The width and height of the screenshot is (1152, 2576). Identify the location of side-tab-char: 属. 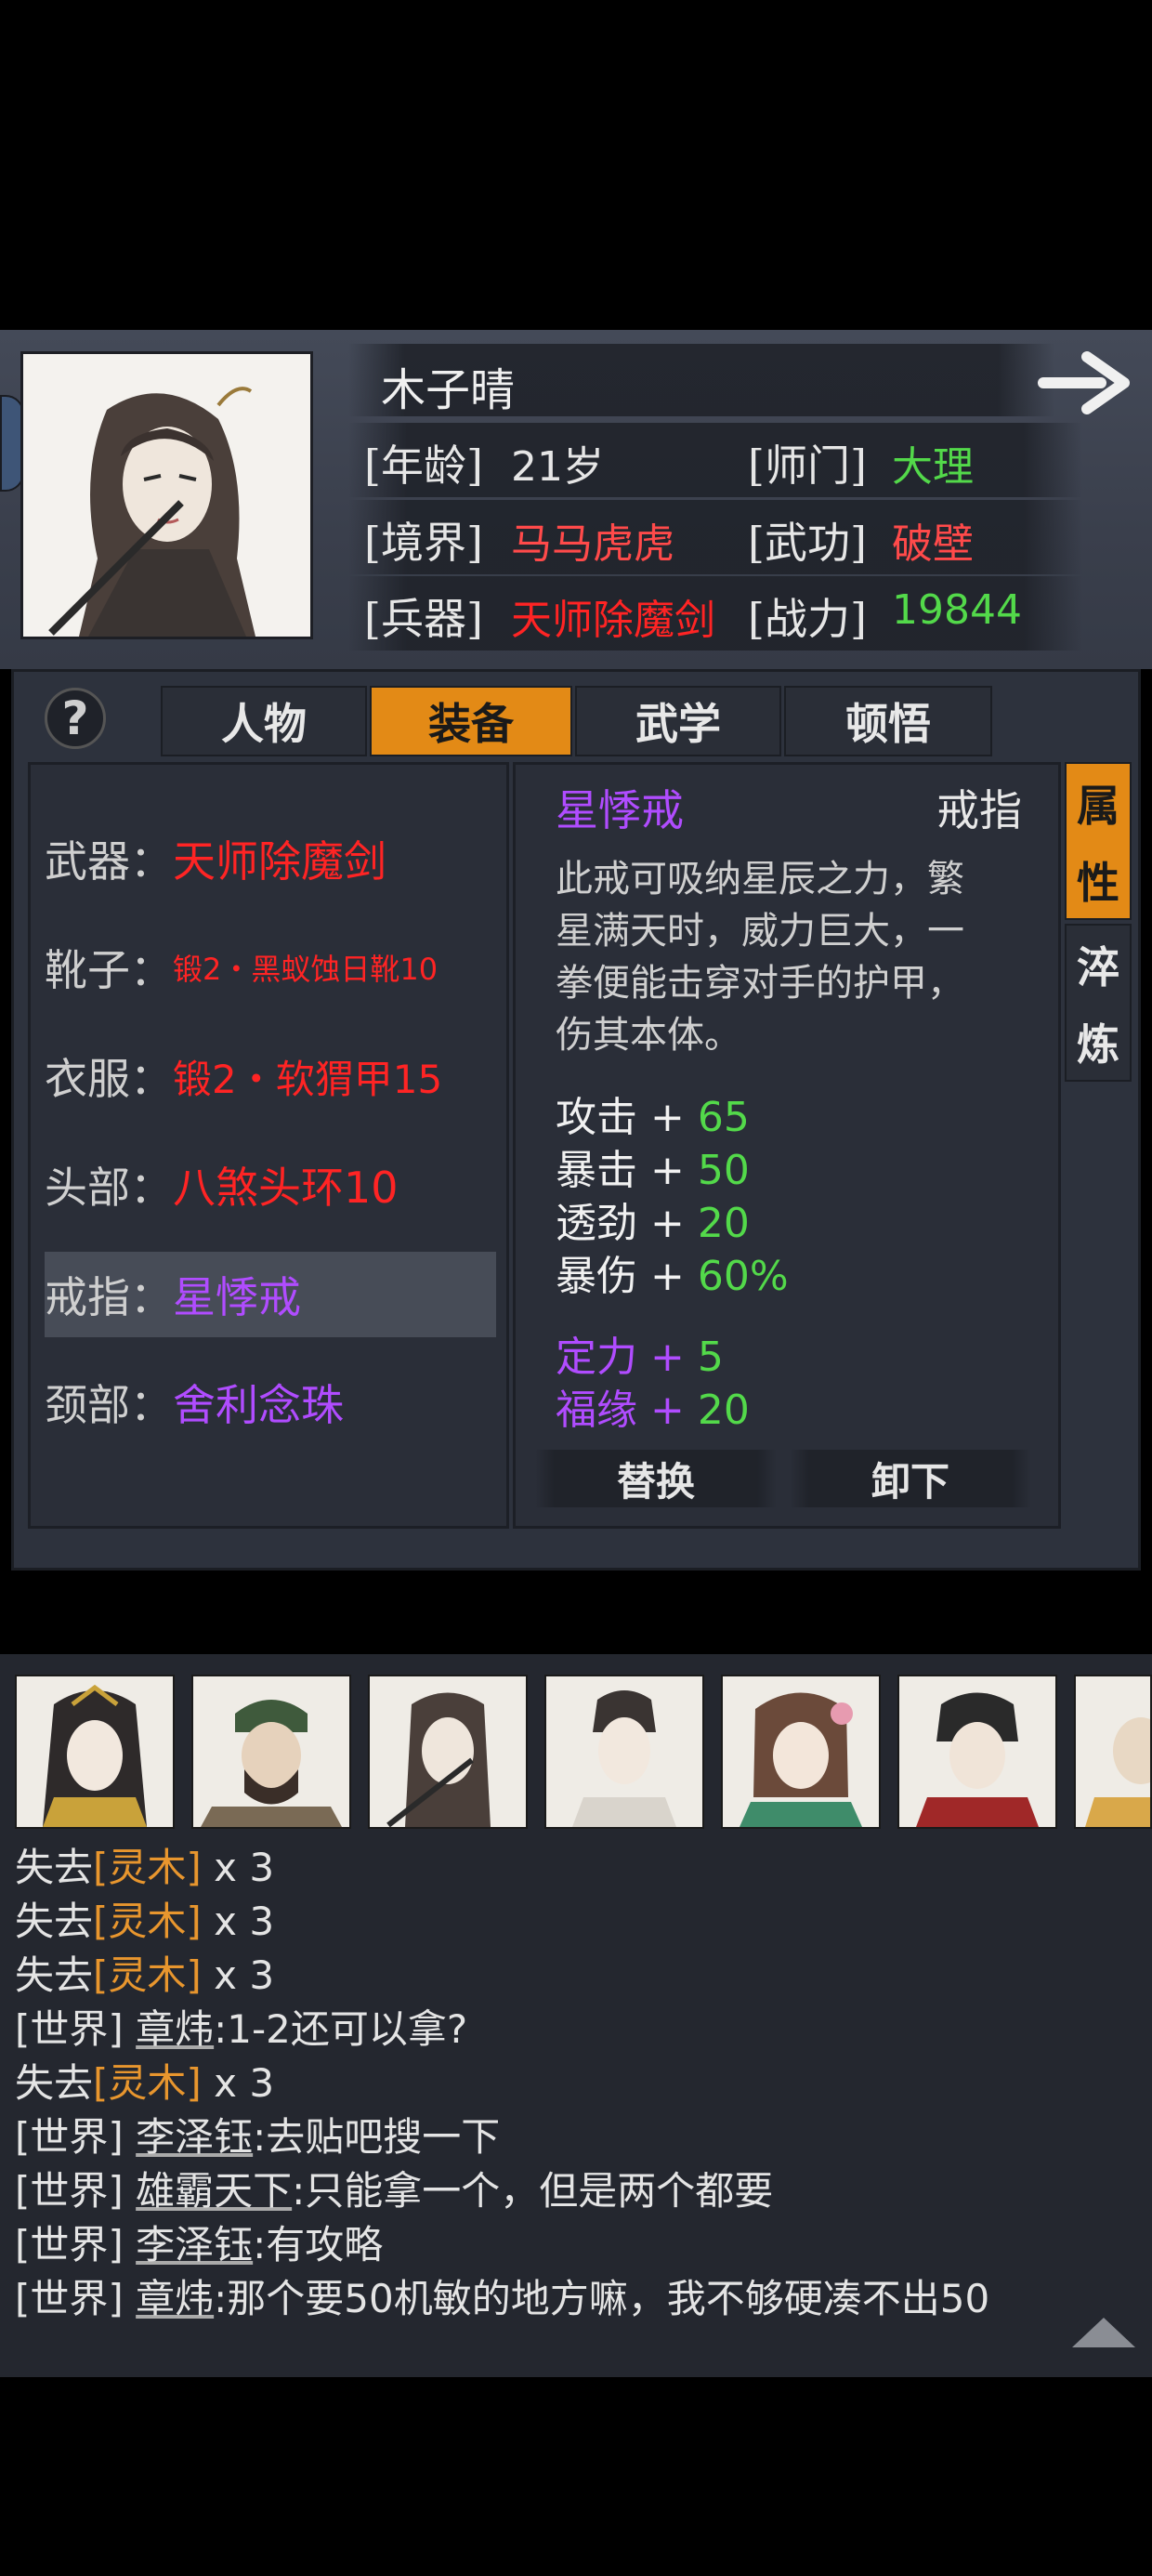
(1098, 805).